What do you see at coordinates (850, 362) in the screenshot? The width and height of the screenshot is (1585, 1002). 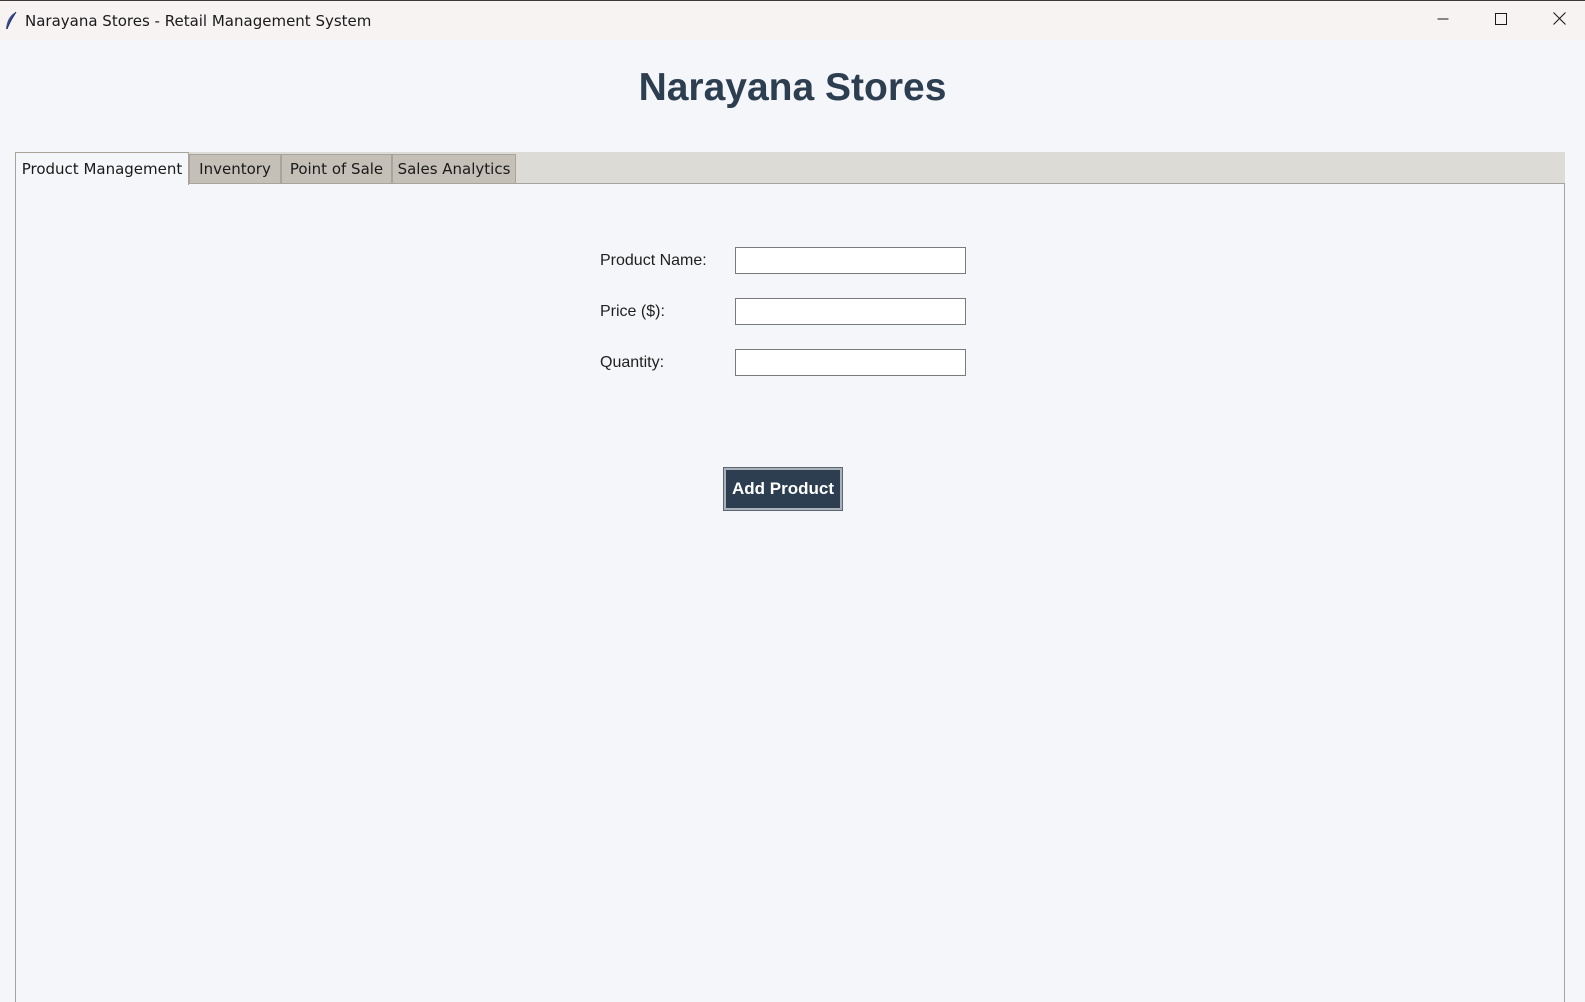 I see `quantity-input` at bounding box center [850, 362].